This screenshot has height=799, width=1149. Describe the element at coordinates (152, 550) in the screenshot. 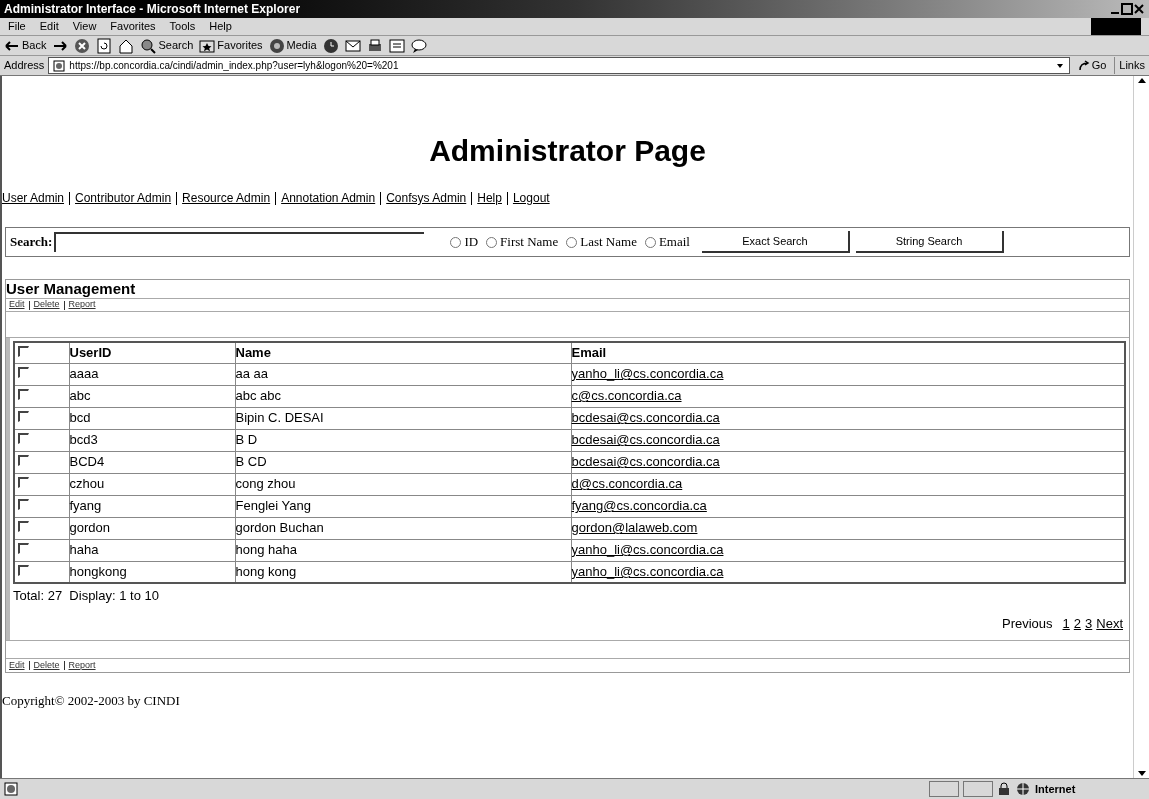

I see `table-cell: haha` at that location.